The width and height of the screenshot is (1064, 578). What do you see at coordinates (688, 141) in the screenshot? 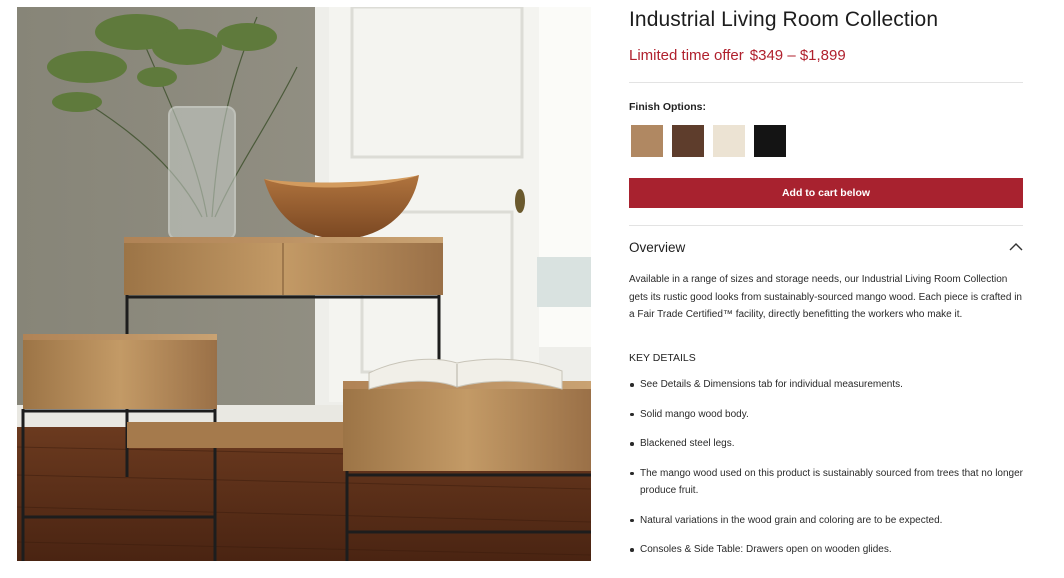
I see `swatch-walnut` at bounding box center [688, 141].